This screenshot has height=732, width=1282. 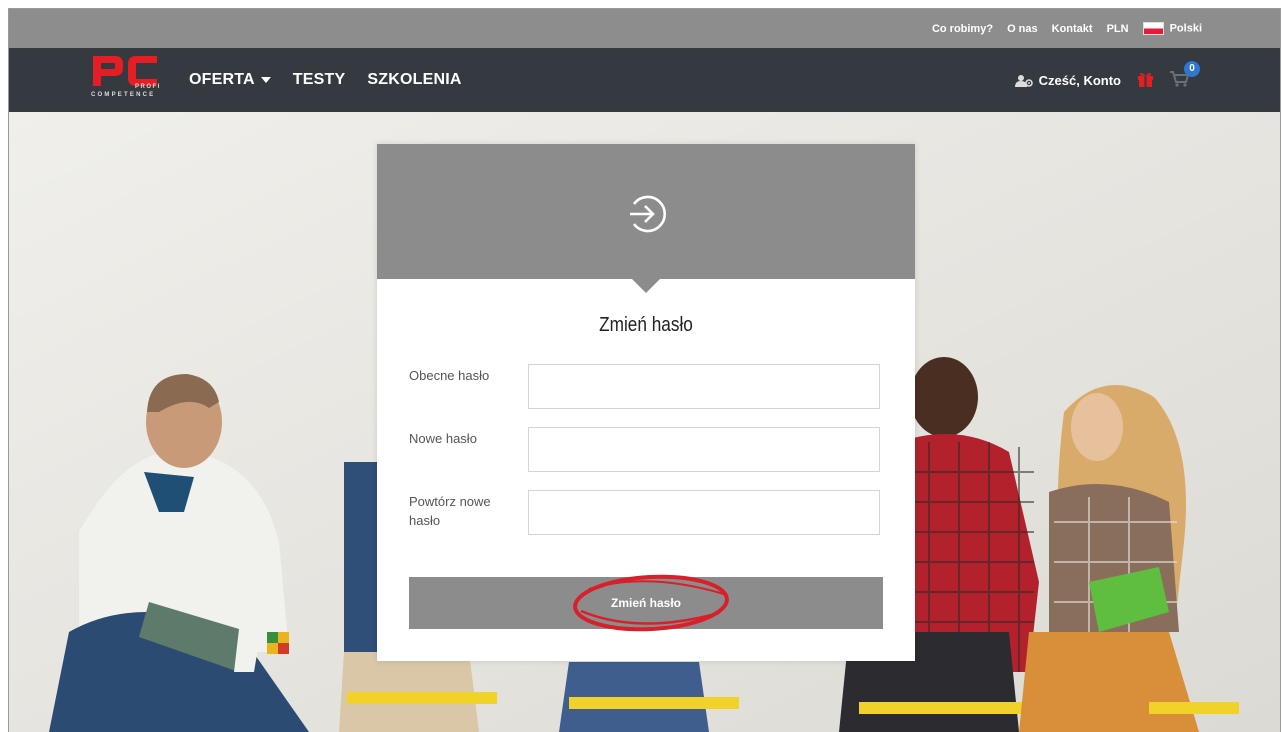 I want to click on language-selector: Polski, so click(x=1172, y=28).